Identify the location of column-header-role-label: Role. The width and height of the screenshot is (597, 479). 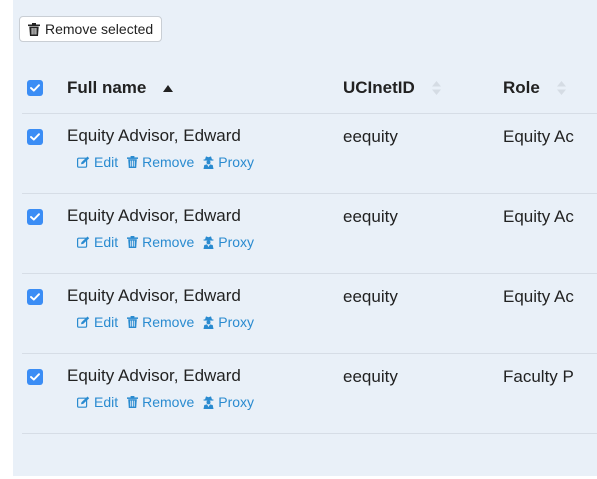
(521, 87).